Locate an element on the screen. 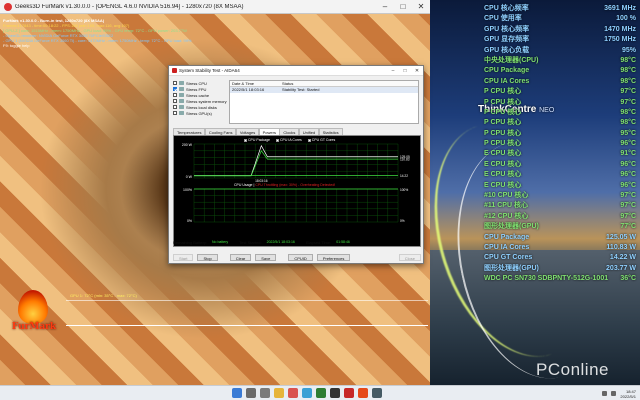 This screenshot has height=400, width=640. disk-icon is located at coordinates (181, 107).